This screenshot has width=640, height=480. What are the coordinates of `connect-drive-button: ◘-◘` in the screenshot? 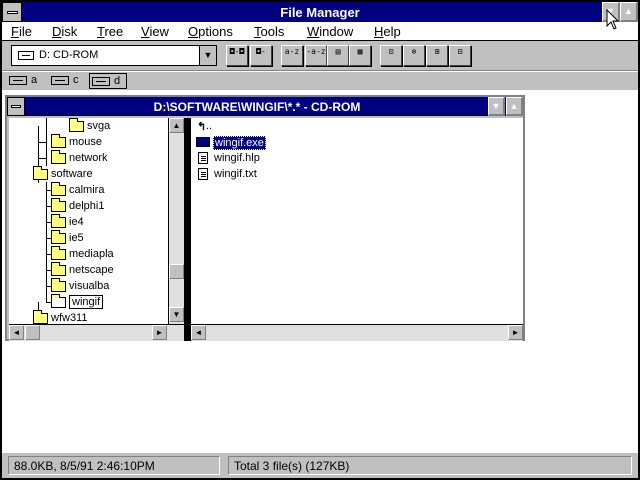 It's located at (237, 55).